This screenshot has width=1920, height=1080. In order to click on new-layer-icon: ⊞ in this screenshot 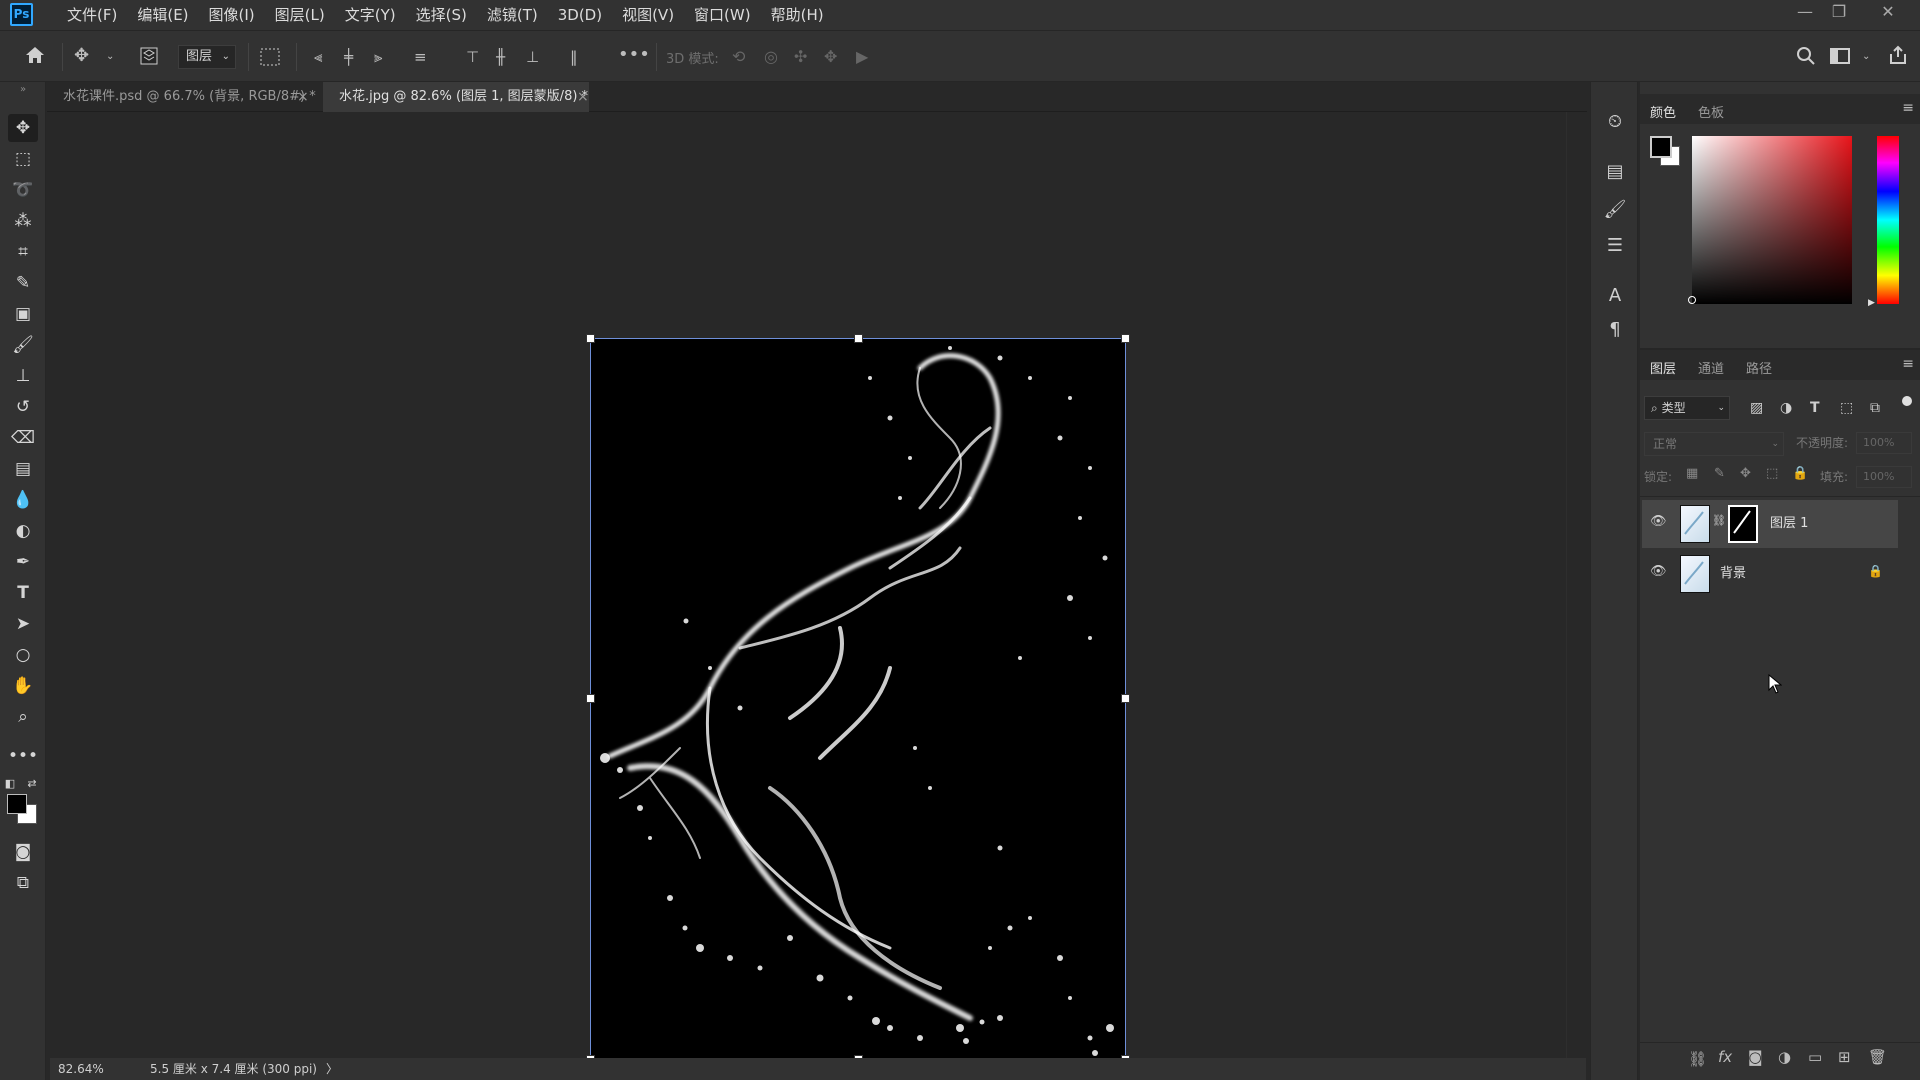, I will do `click(1844, 1057)`.